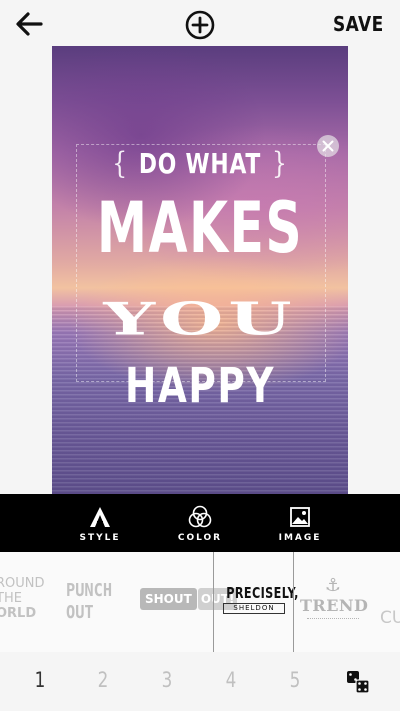  What do you see at coordinates (262, 593) in the screenshot?
I see `font-precisely-line1: PRECISELY,` at bounding box center [262, 593].